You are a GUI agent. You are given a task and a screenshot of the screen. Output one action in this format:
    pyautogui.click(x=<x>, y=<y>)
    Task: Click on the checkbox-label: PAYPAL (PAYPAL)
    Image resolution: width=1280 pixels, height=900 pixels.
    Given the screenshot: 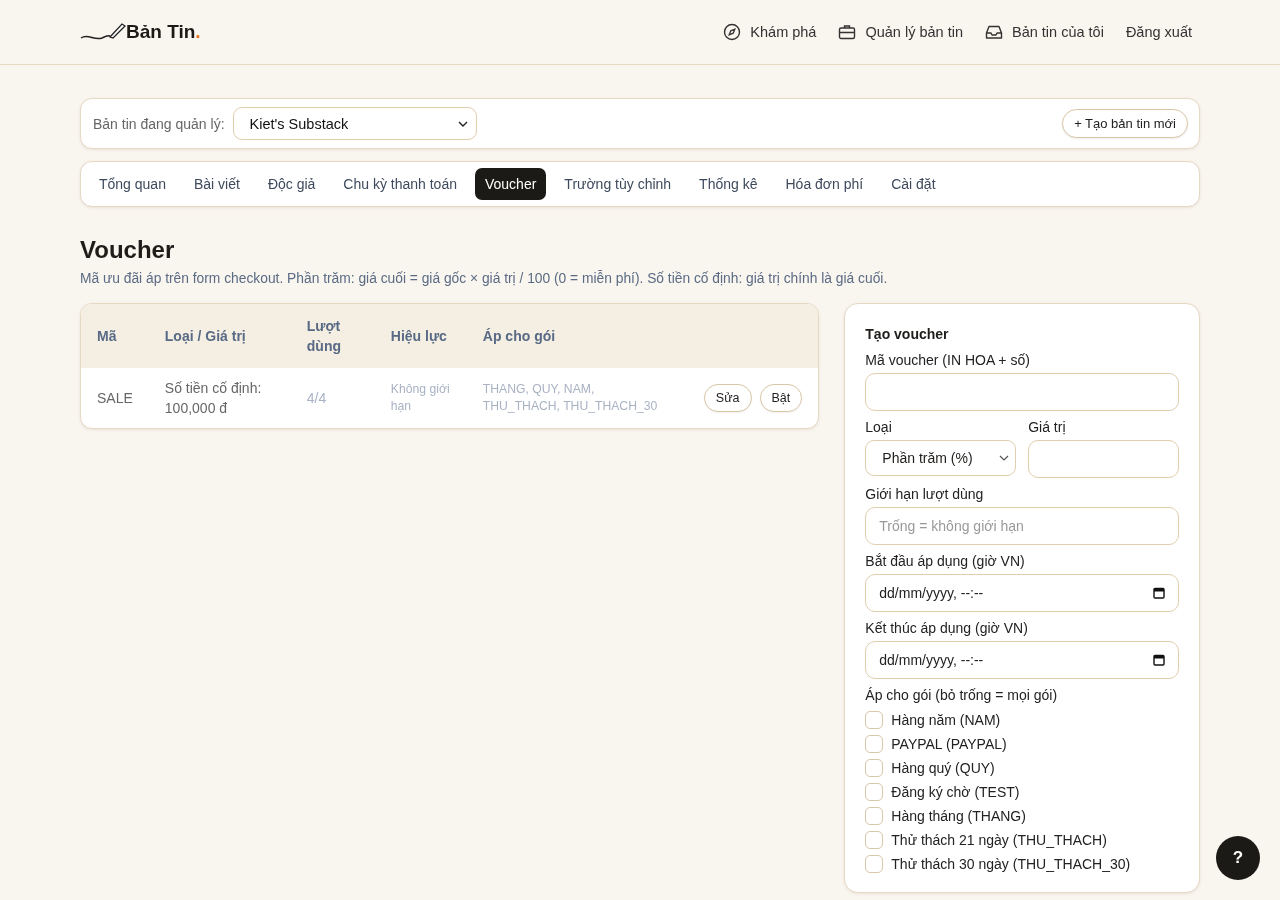 What is the action you would take?
    pyautogui.click(x=949, y=744)
    